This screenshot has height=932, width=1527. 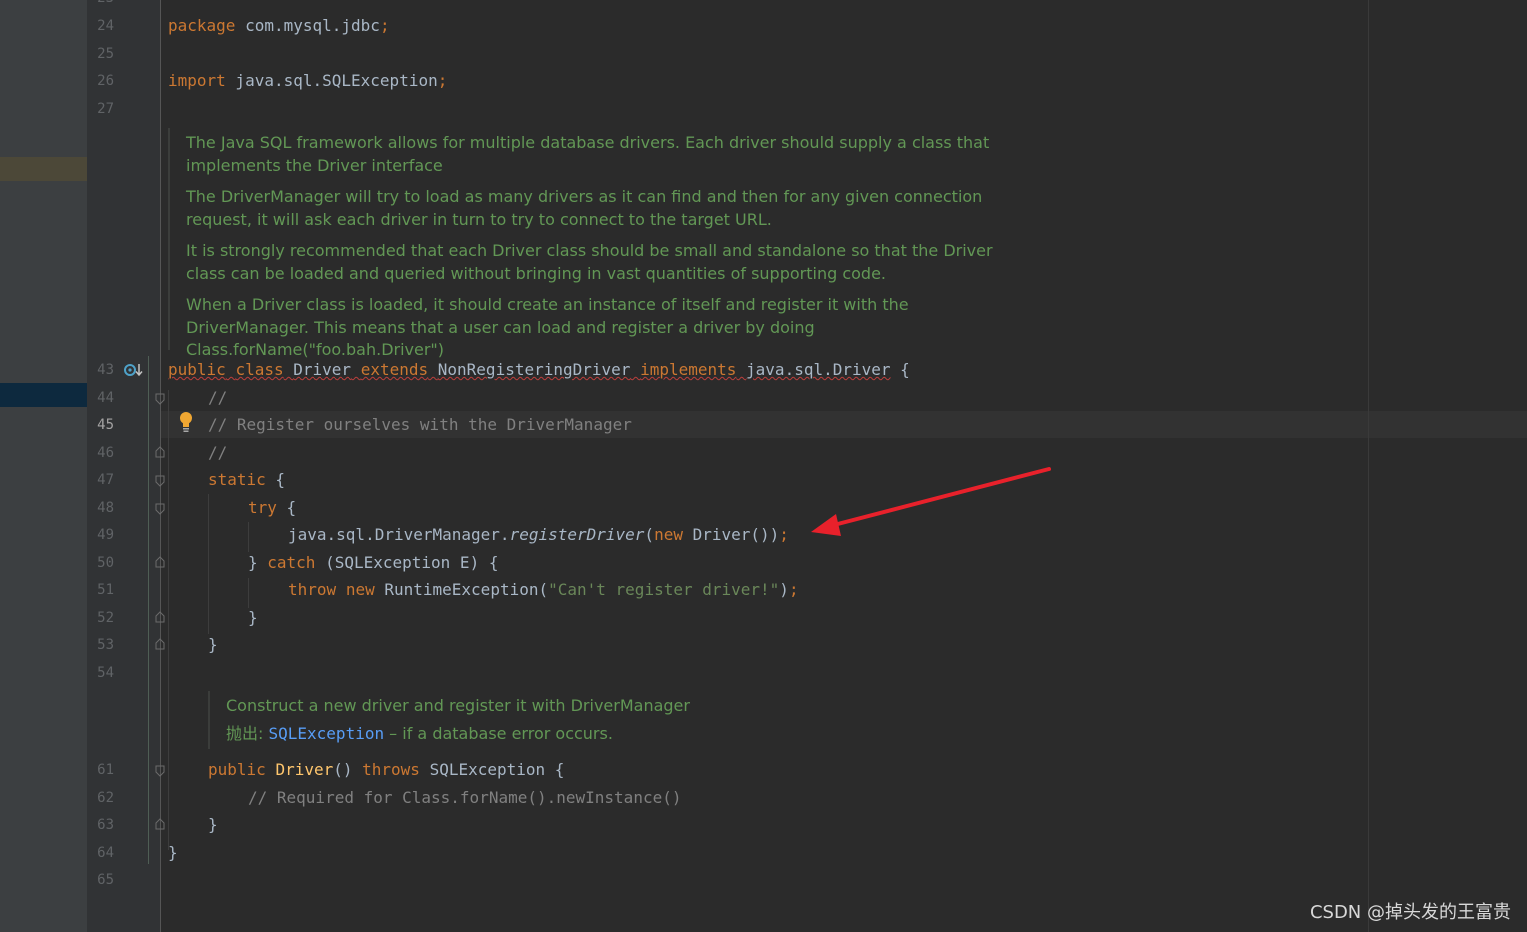 I want to click on line-number: 54, so click(x=105, y=673).